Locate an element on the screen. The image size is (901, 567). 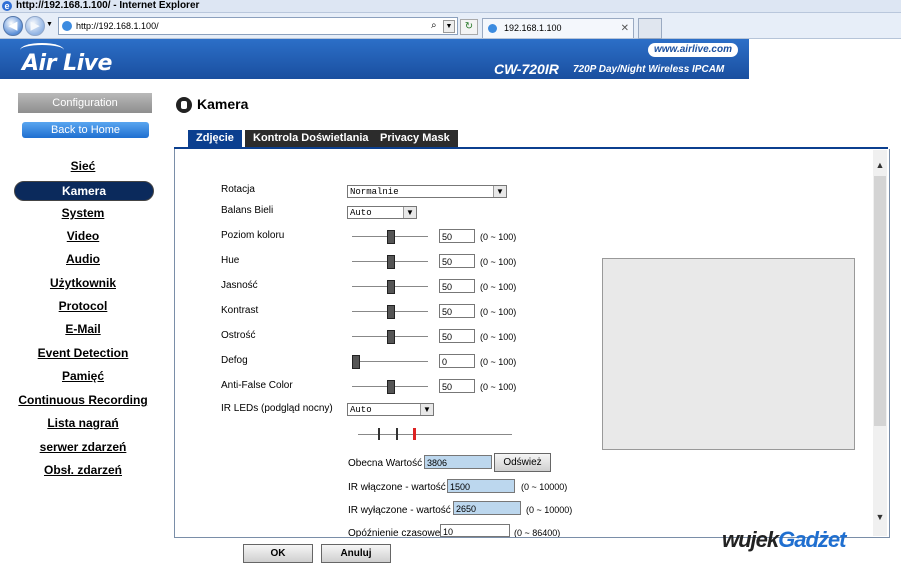
page-favicon-icon is located at coordinates (67, 26).